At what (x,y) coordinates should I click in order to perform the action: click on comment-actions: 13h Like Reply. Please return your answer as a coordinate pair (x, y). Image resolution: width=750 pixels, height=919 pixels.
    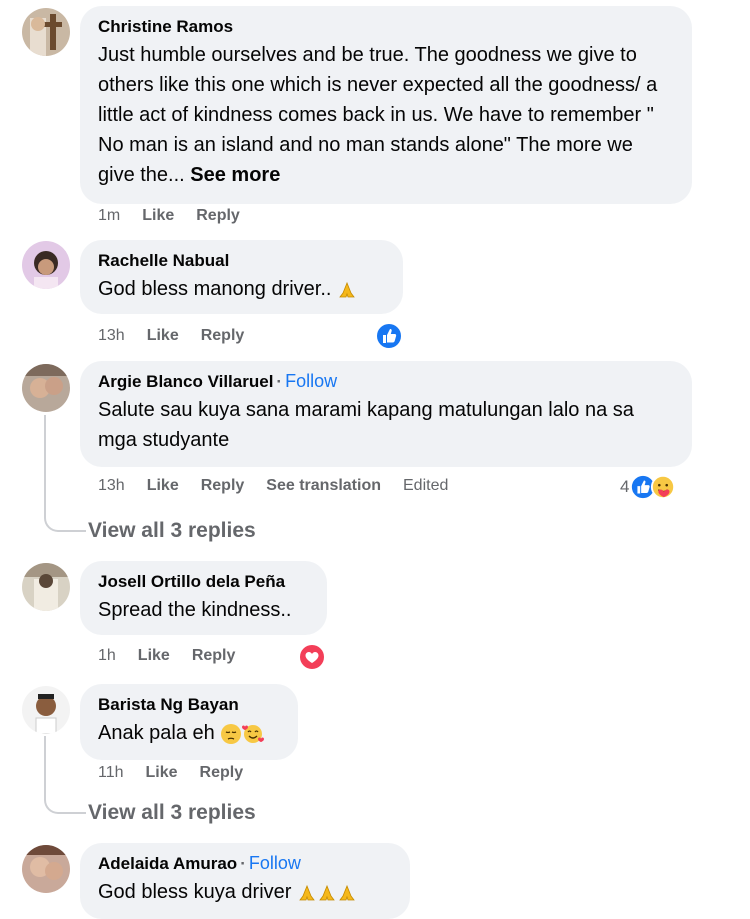
    Looking at the image, I should click on (182, 336).